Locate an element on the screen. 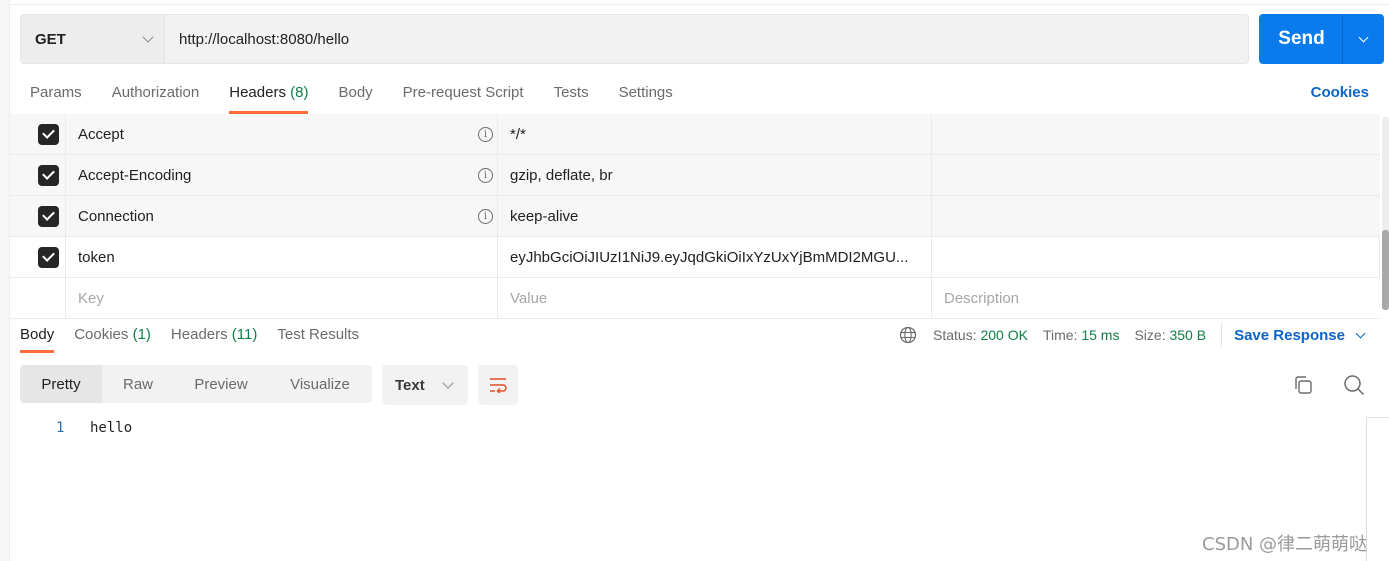 This screenshot has width=1389, height=561. tab-label: Cookies is located at coordinates (101, 334).